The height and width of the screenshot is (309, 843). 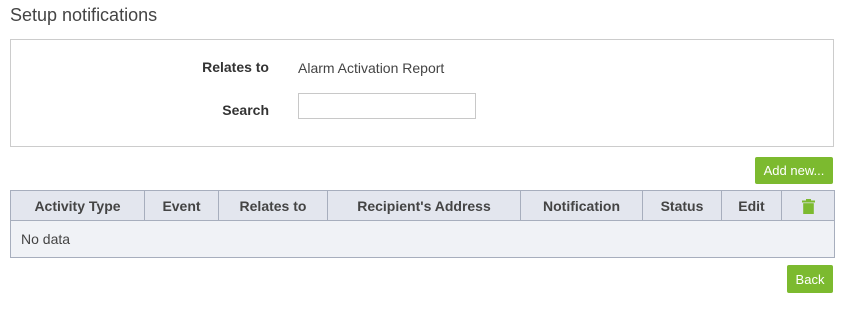 I want to click on search-label: Search, so click(x=245, y=110).